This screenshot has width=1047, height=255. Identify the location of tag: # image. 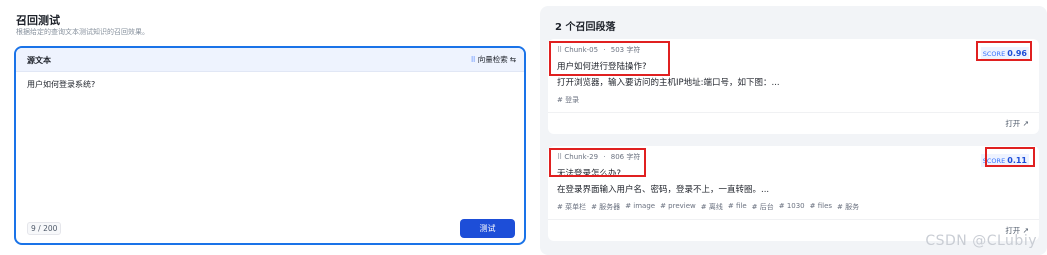
(640, 206).